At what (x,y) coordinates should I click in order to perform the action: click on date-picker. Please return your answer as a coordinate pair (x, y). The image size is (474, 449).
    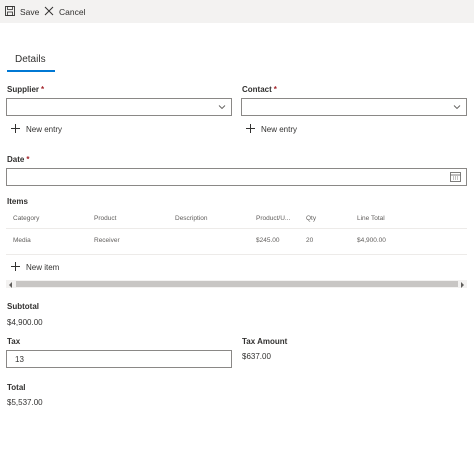
    Looking at the image, I should click on (236, 177).